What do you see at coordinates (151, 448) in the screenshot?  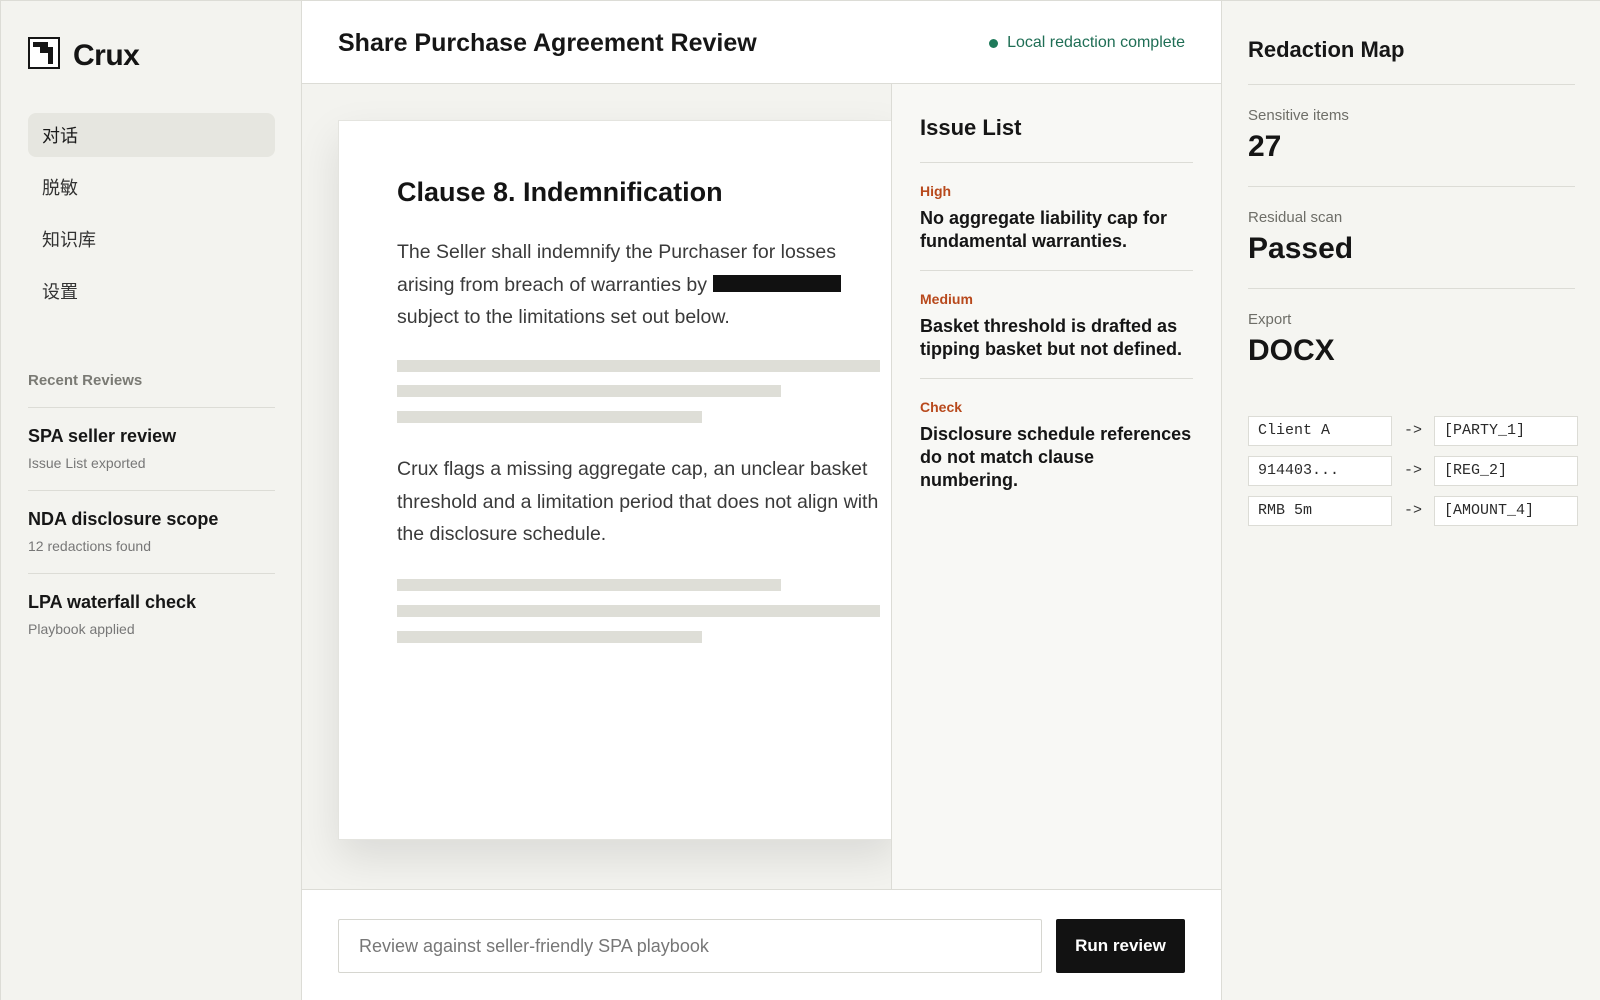 I see `recent-review-item: SPA seller review Issue List exported` at bounding box center [151, 448].